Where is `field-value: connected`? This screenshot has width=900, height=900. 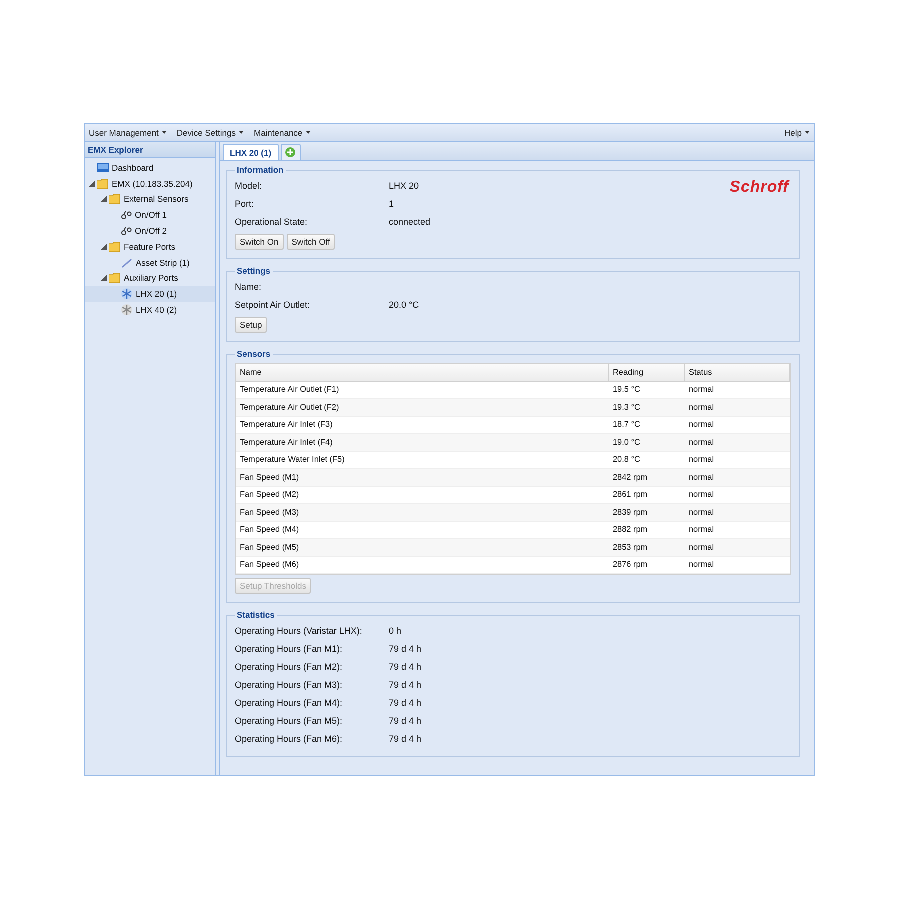
field-value: connected is located at coordinates (410, 222).